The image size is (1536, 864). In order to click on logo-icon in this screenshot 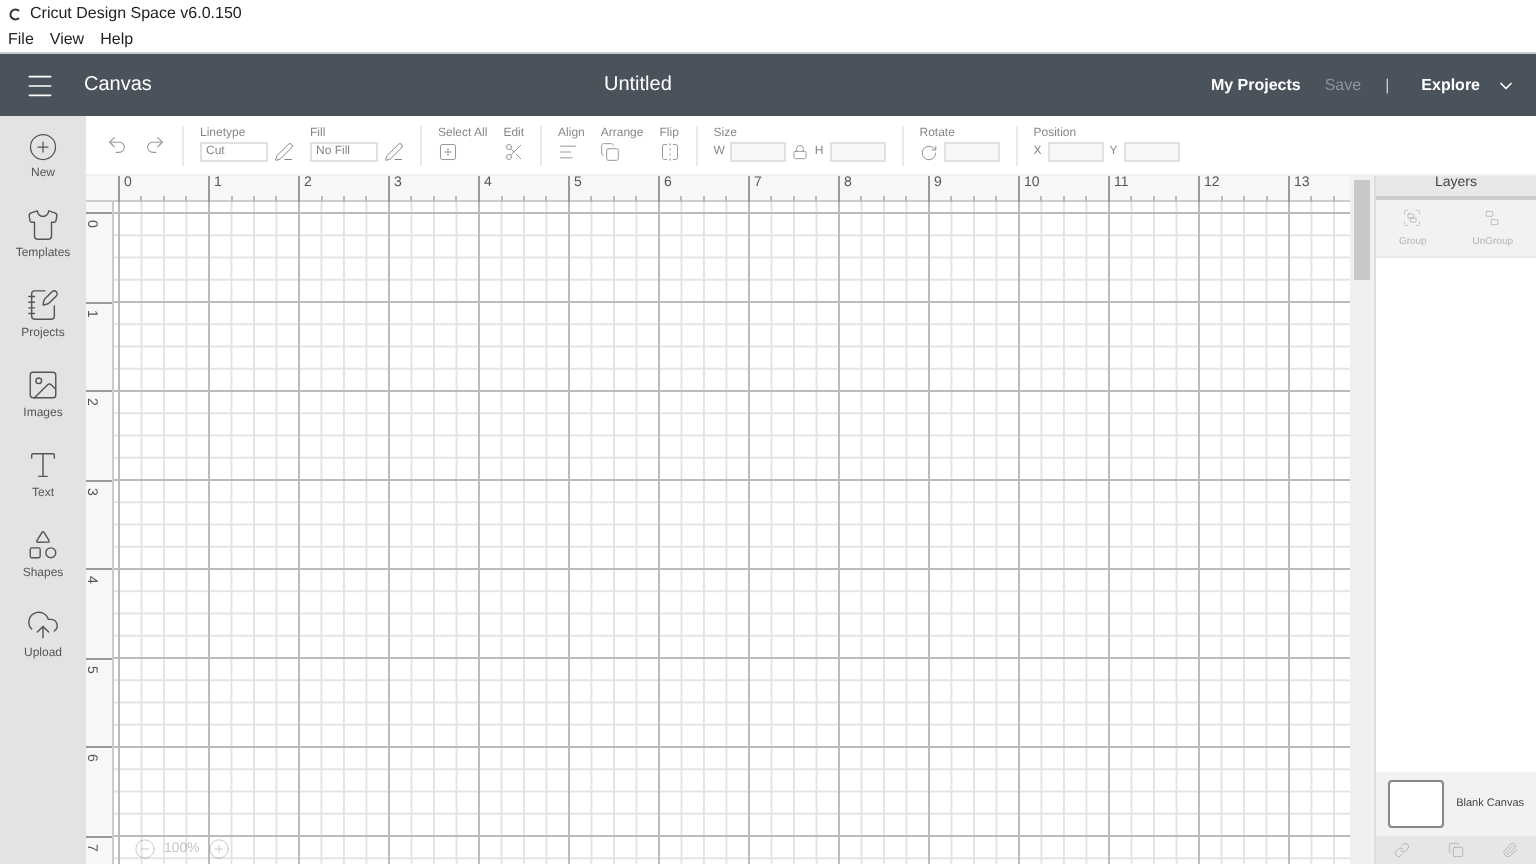, I will do `click(15, 13)`.